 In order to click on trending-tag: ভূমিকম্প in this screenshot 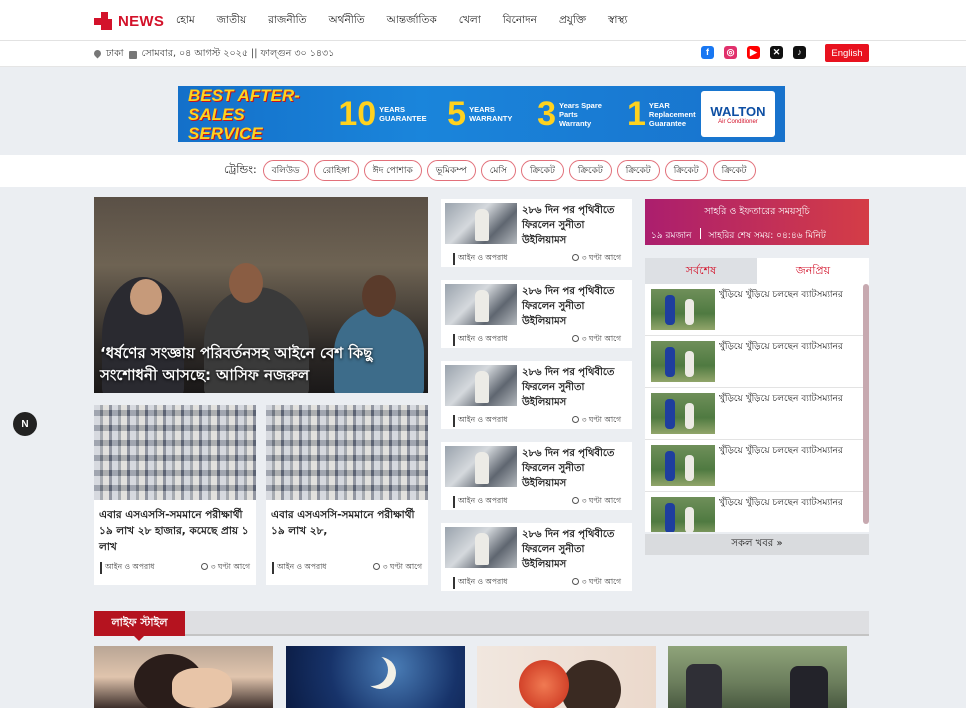, I will do `click(451, 170)`.